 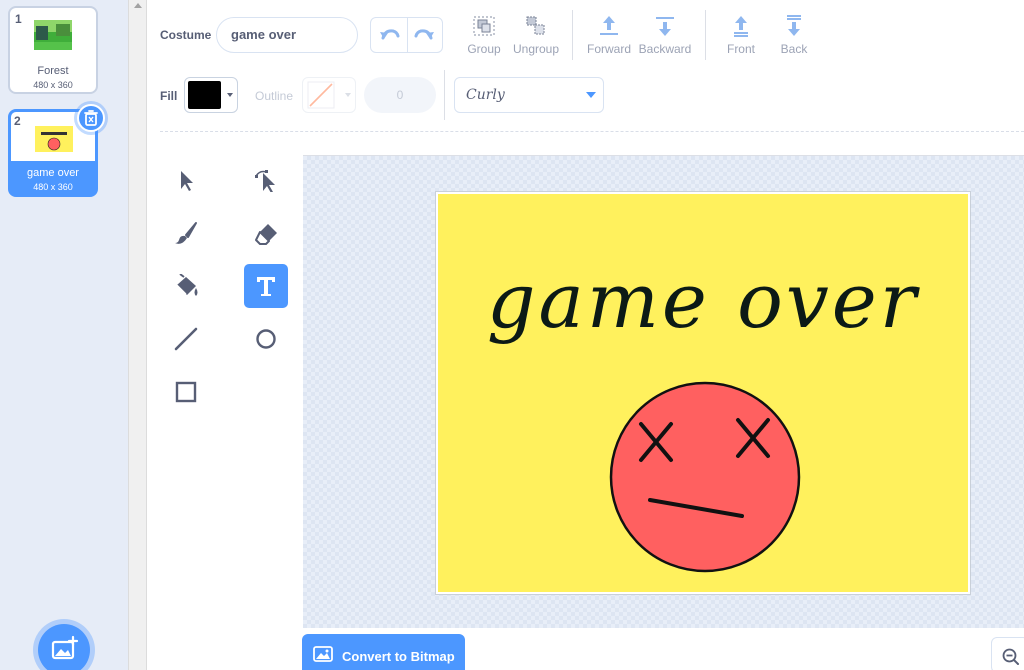 What do you see at coordinates (138, 5) in the screenshot?
I see `scroll-up-arrow-icon` at bounding box center [138, 5].